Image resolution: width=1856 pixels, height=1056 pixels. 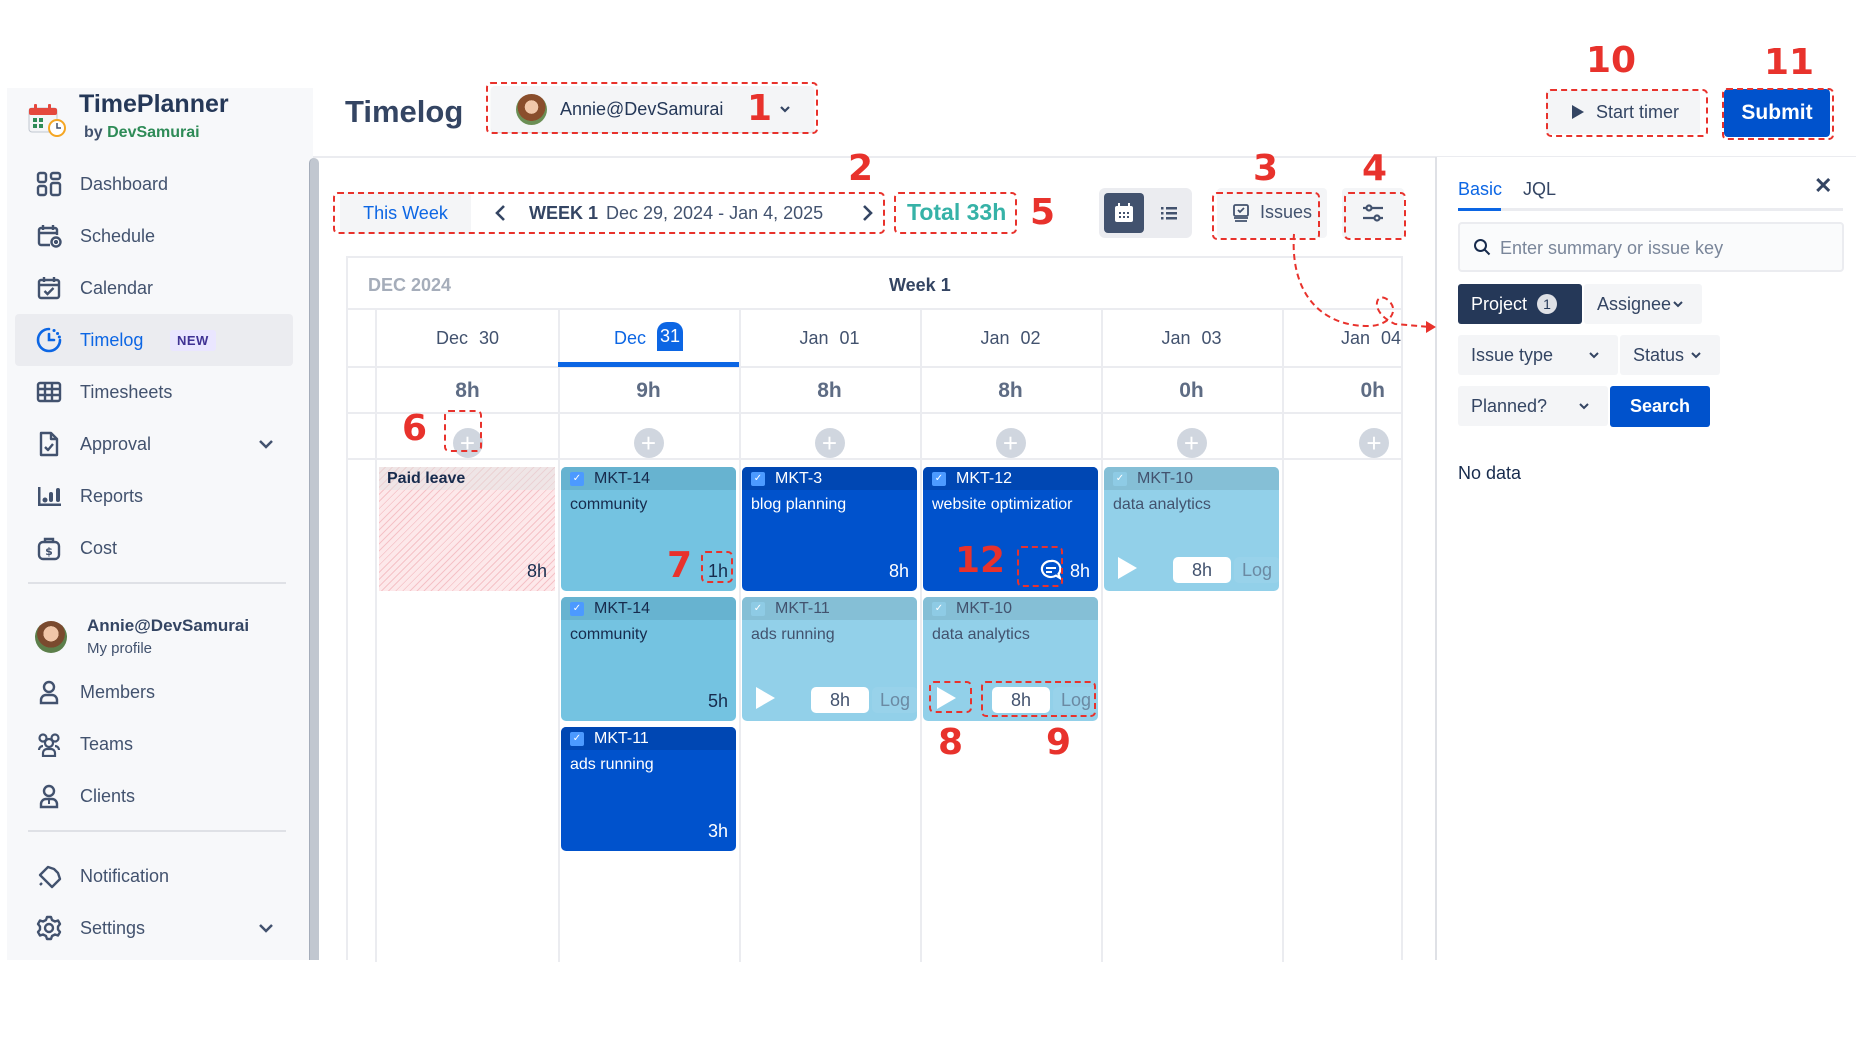 What do you see at coordinates (648, 789) in the screenshot?
I see `timelog-card: ✓ MKT-11 ads running 3h` at bounding box center [648, 789].